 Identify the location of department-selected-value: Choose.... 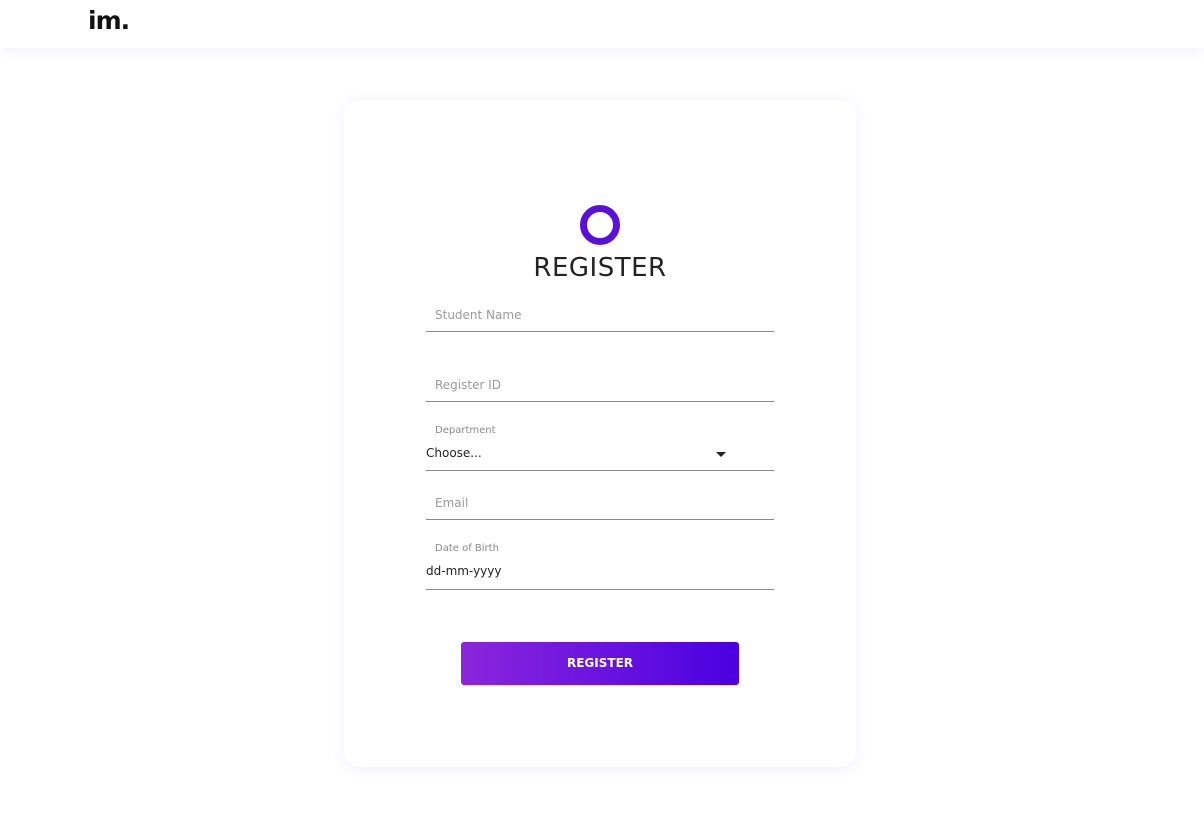
(454, 453).